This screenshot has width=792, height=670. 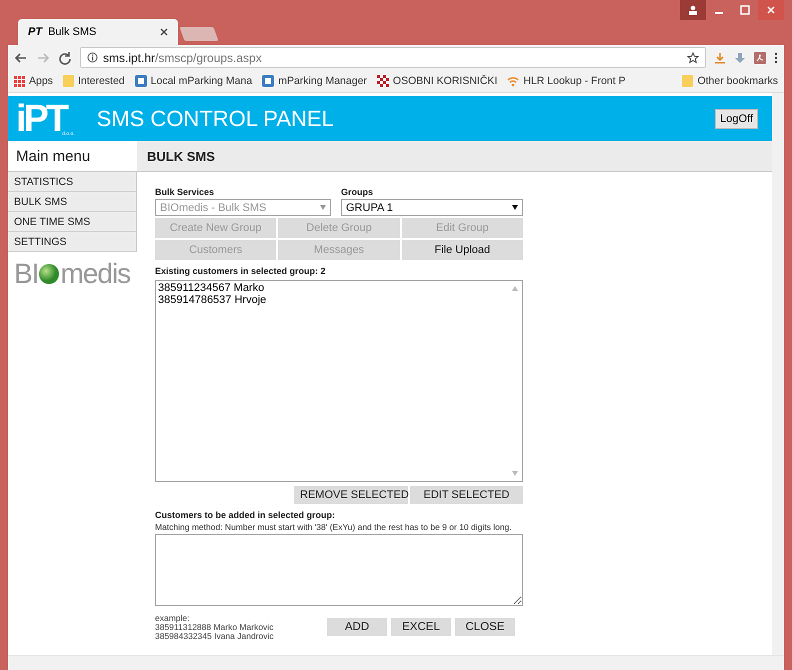 I want to click on tab-title: Bulk SMS, so click(x=73, y=32).